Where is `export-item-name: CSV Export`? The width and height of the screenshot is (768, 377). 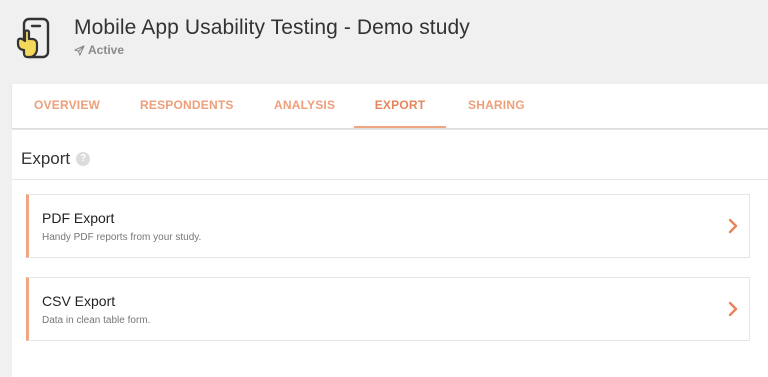
export-item-name: CSV Export is located at coordinates (79, 301).